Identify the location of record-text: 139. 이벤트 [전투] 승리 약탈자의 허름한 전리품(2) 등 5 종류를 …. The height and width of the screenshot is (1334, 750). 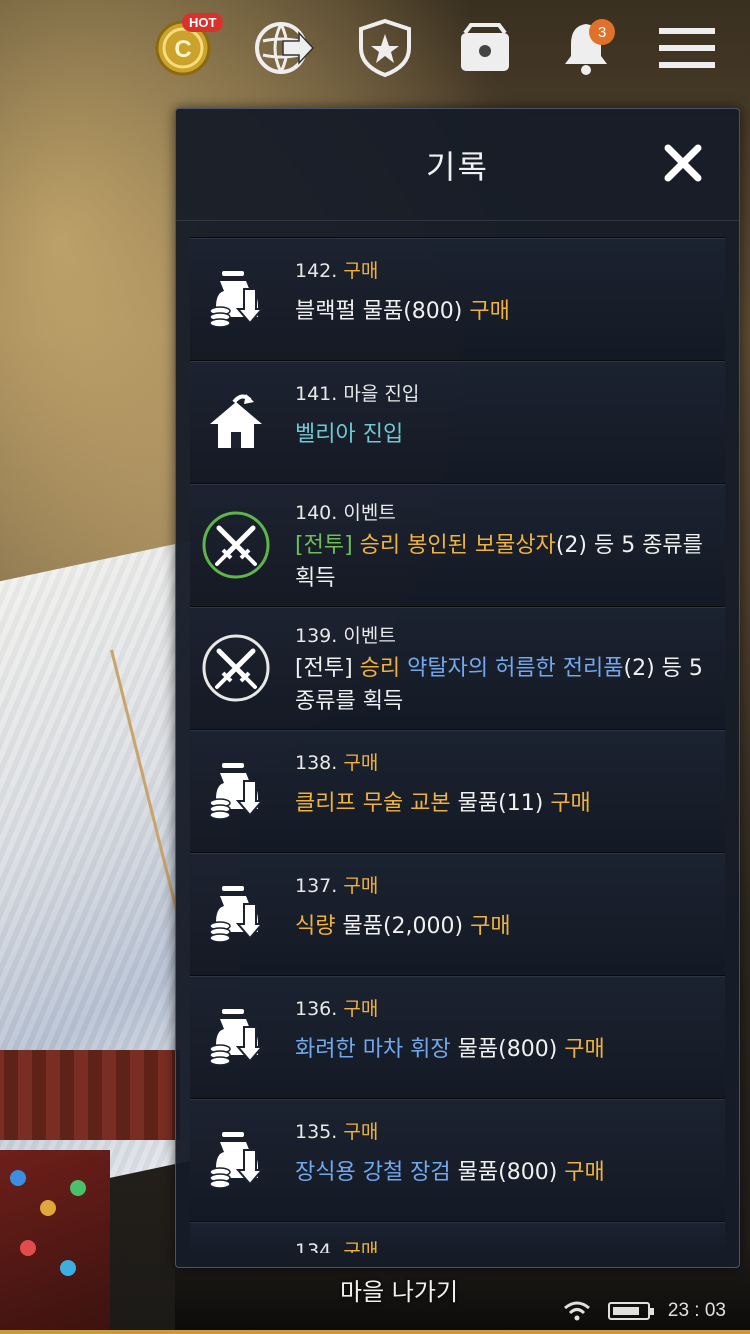
(503, 669).